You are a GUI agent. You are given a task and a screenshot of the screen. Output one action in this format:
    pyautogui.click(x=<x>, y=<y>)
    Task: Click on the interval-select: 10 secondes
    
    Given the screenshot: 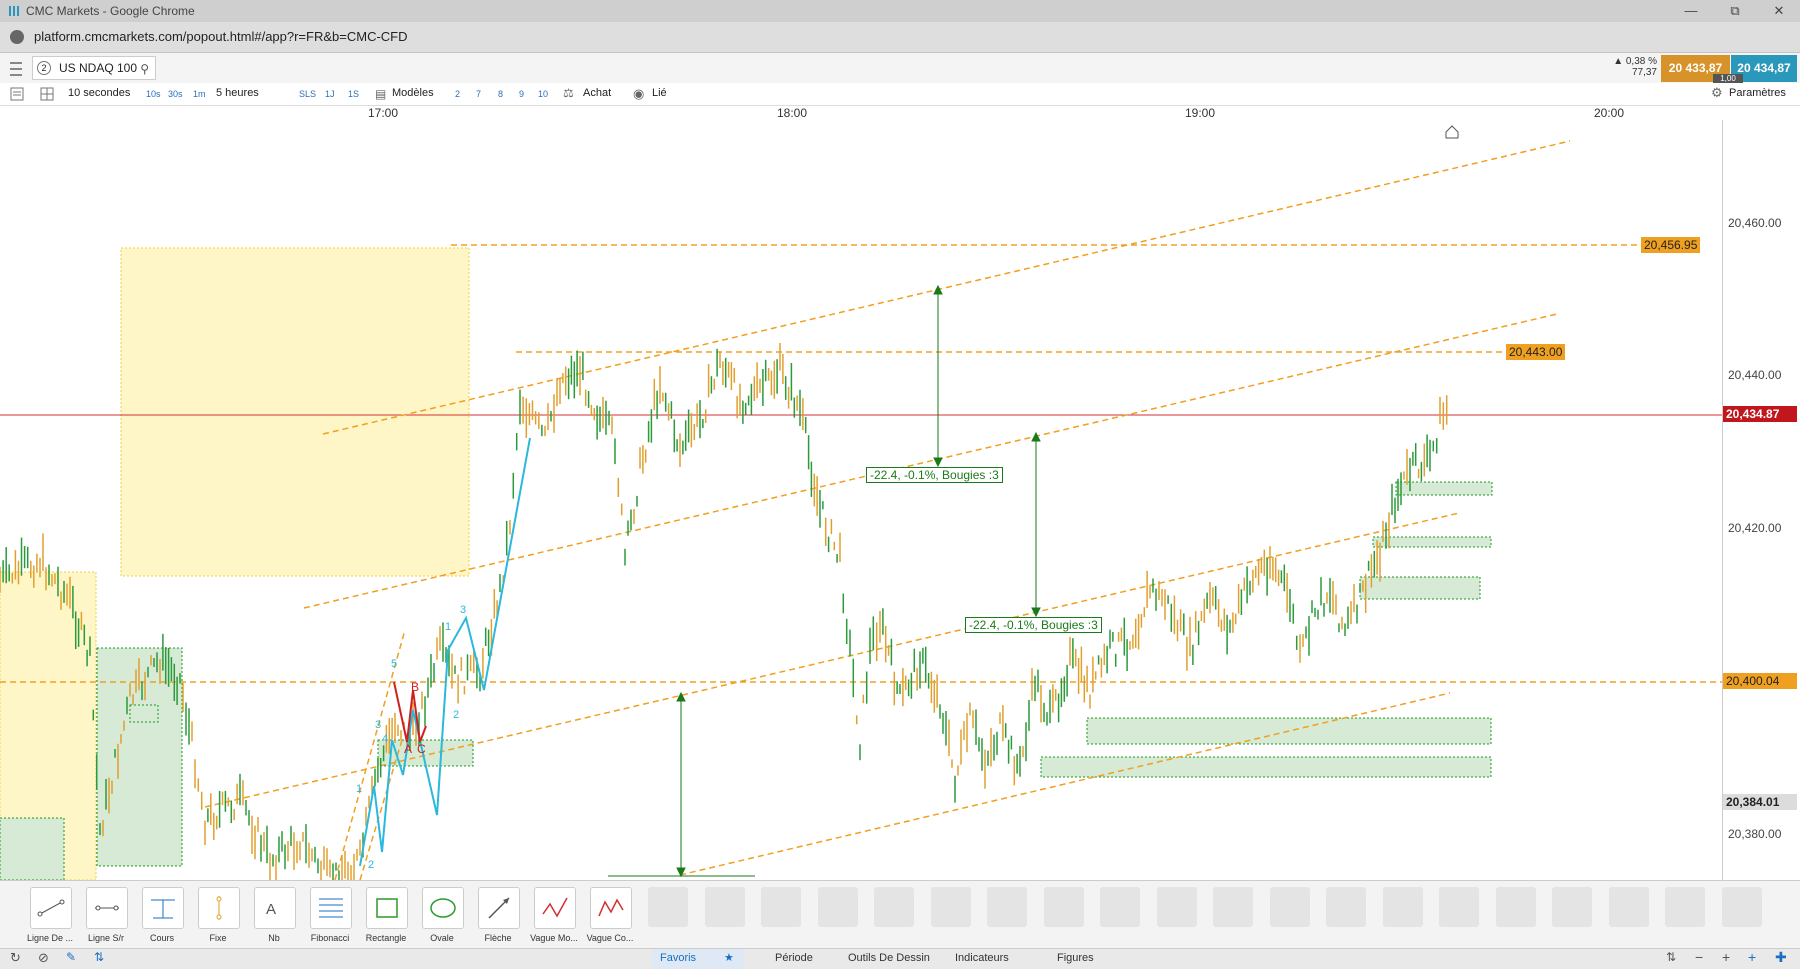 What is the action you would take?
    pyautogui.click(x=99, y=93)
    